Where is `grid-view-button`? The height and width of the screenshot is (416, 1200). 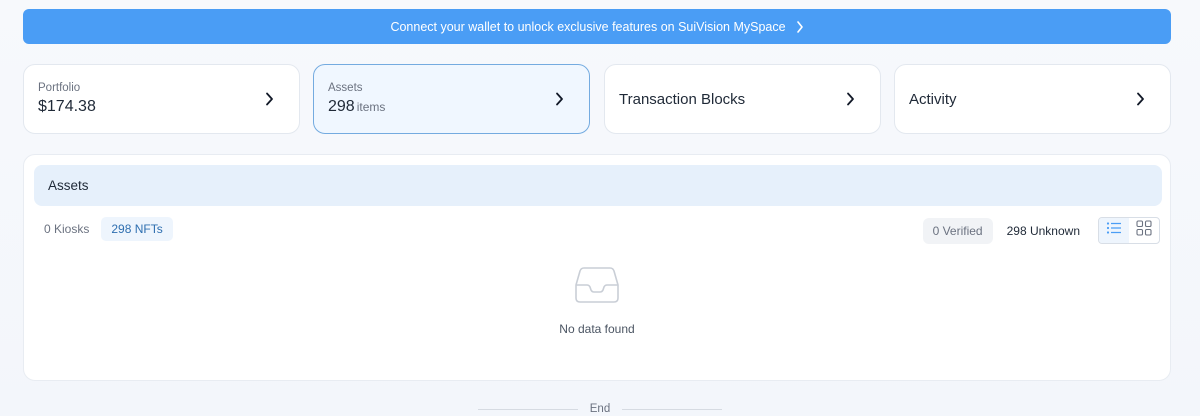
grid-view-button is located at coordinates (1144, 230).